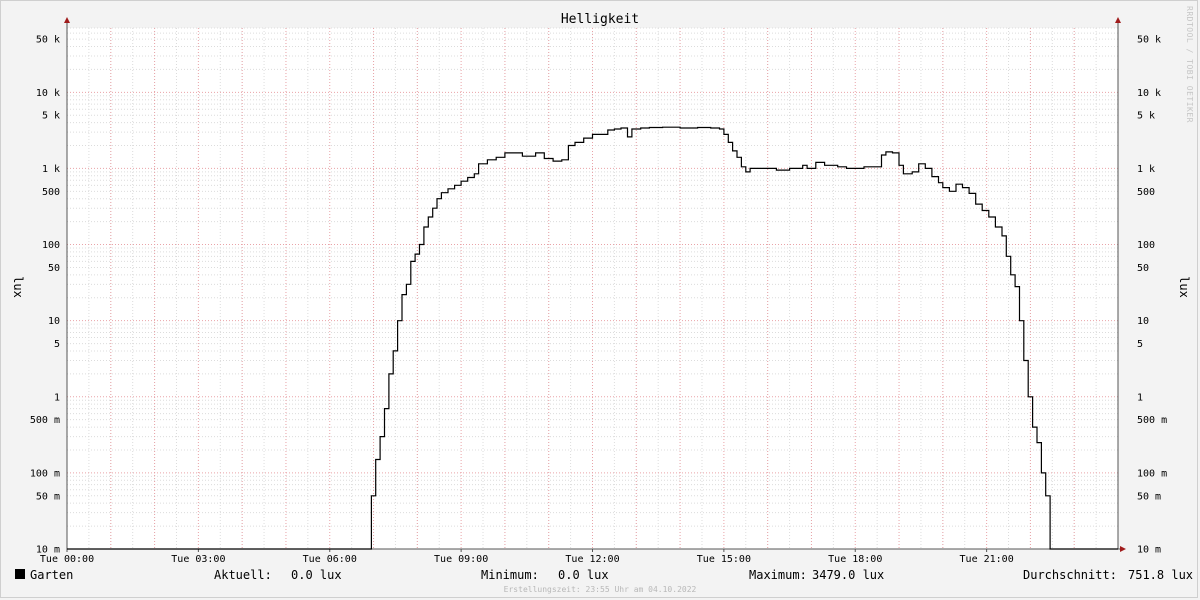  What do you see at coordinates (1143, 321) in the screenshot?
I see `y-tick-label-right: 10` at bounding box center [1143, 321].